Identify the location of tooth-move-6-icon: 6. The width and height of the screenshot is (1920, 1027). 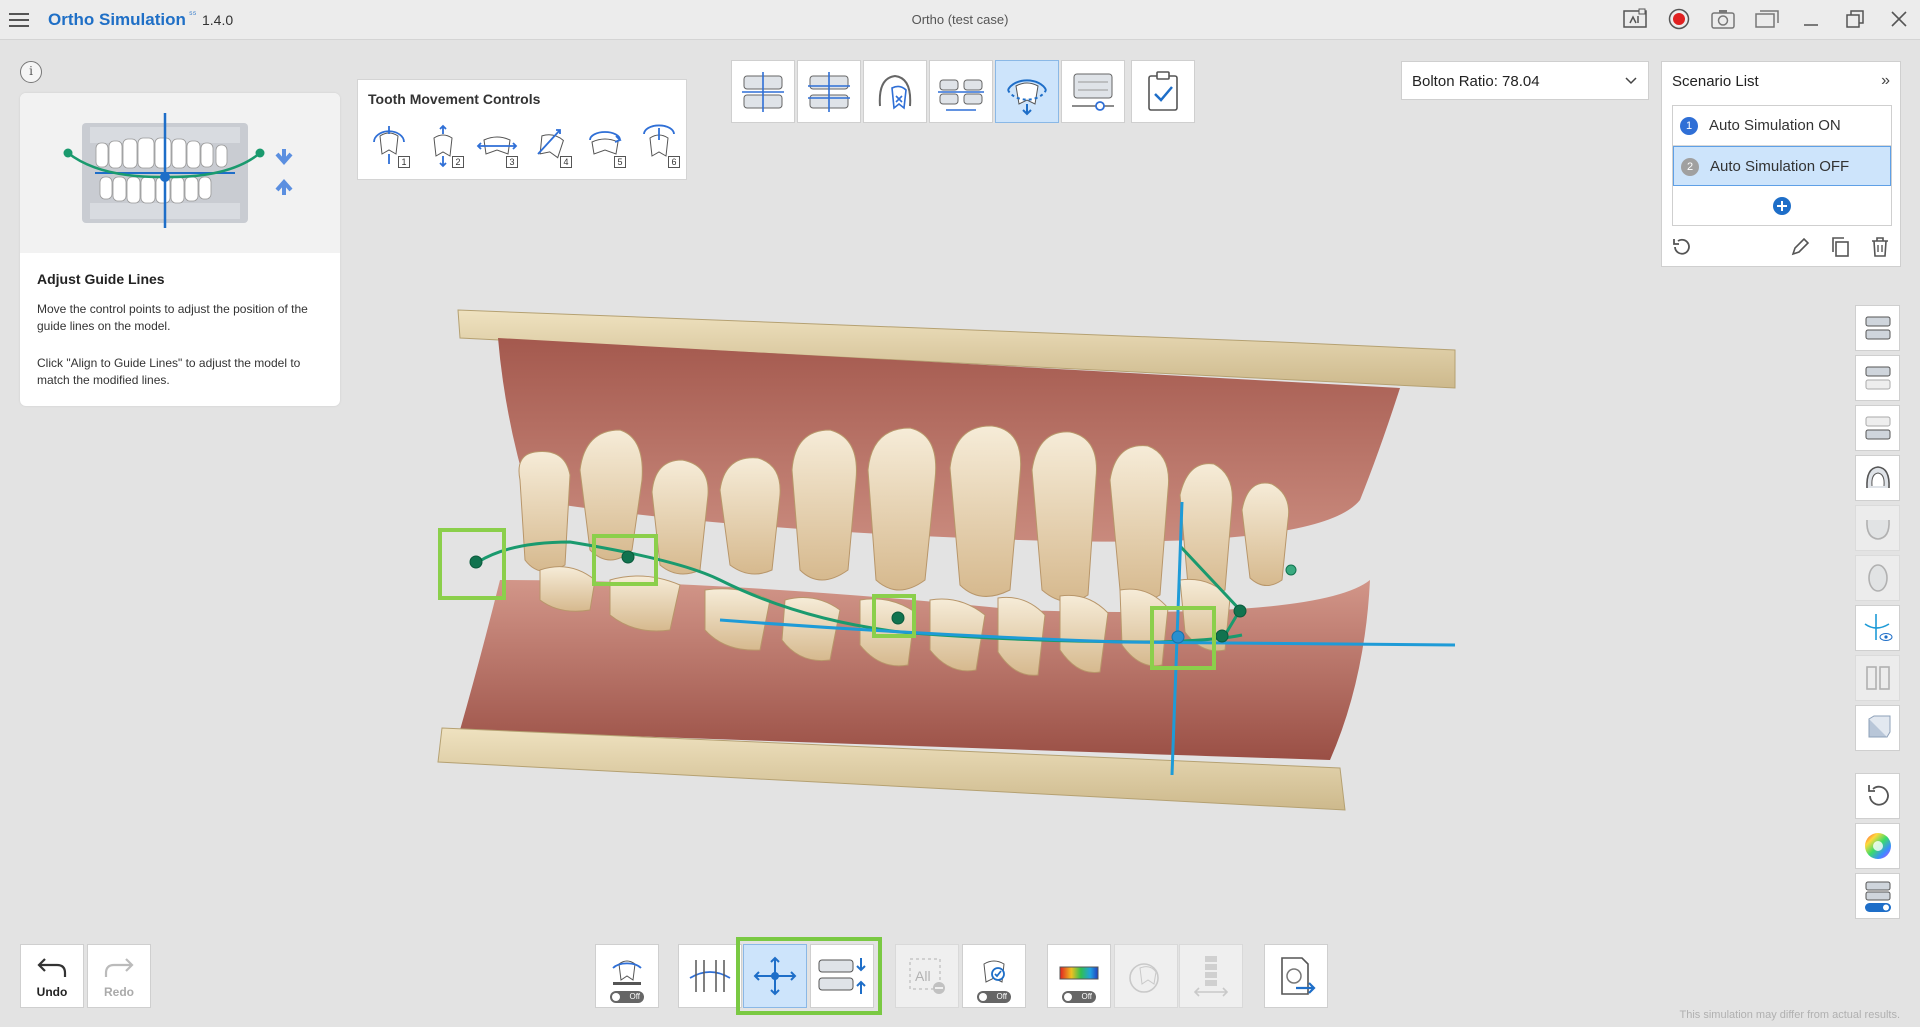
(659, 146).